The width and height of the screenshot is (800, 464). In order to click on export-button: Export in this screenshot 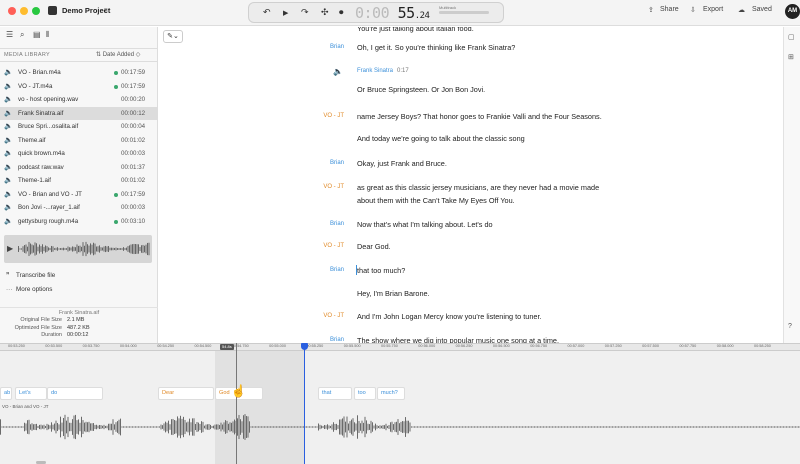, I will do `click(713, 9)`.